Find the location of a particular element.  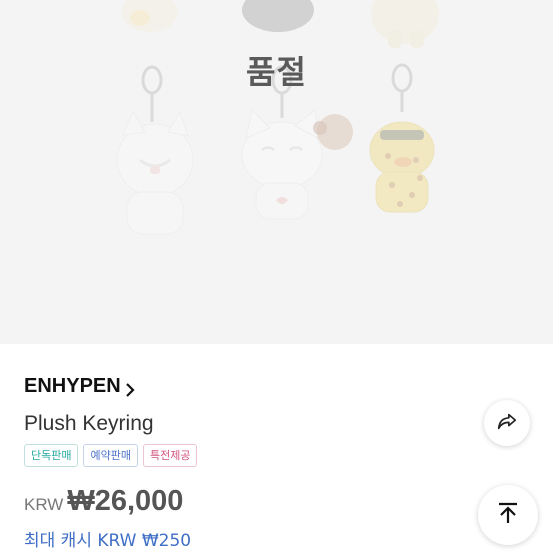

artist-link: ENHYPEN is located at coordinates (79, 386).